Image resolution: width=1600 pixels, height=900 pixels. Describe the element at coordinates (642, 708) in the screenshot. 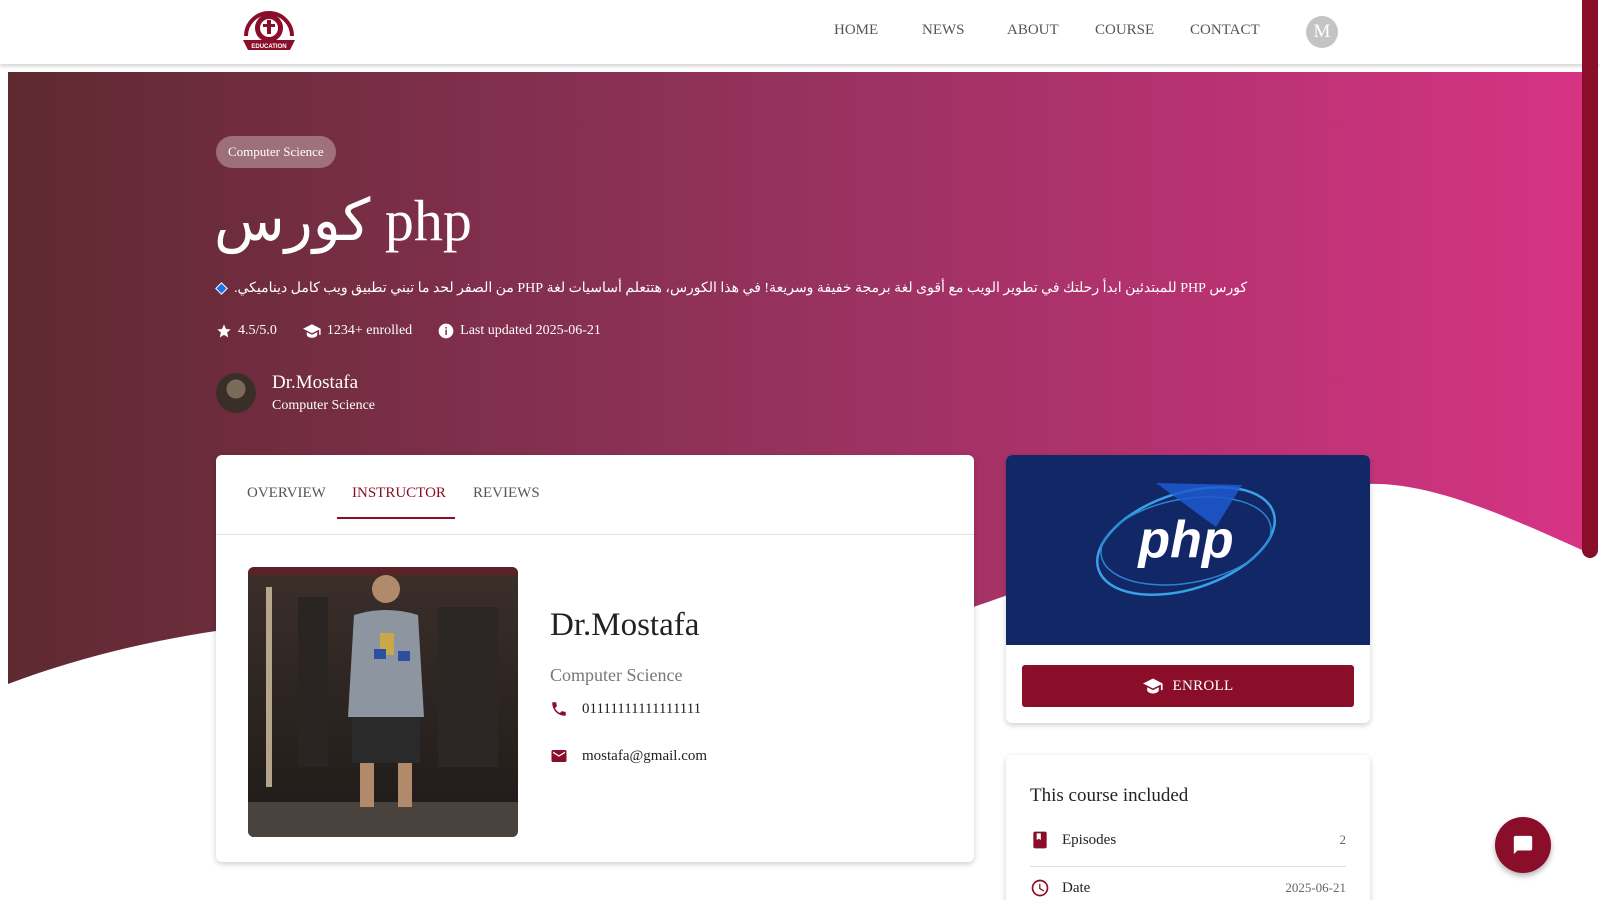

I see `instructor-phone-value: 01111111111111111` at that location.